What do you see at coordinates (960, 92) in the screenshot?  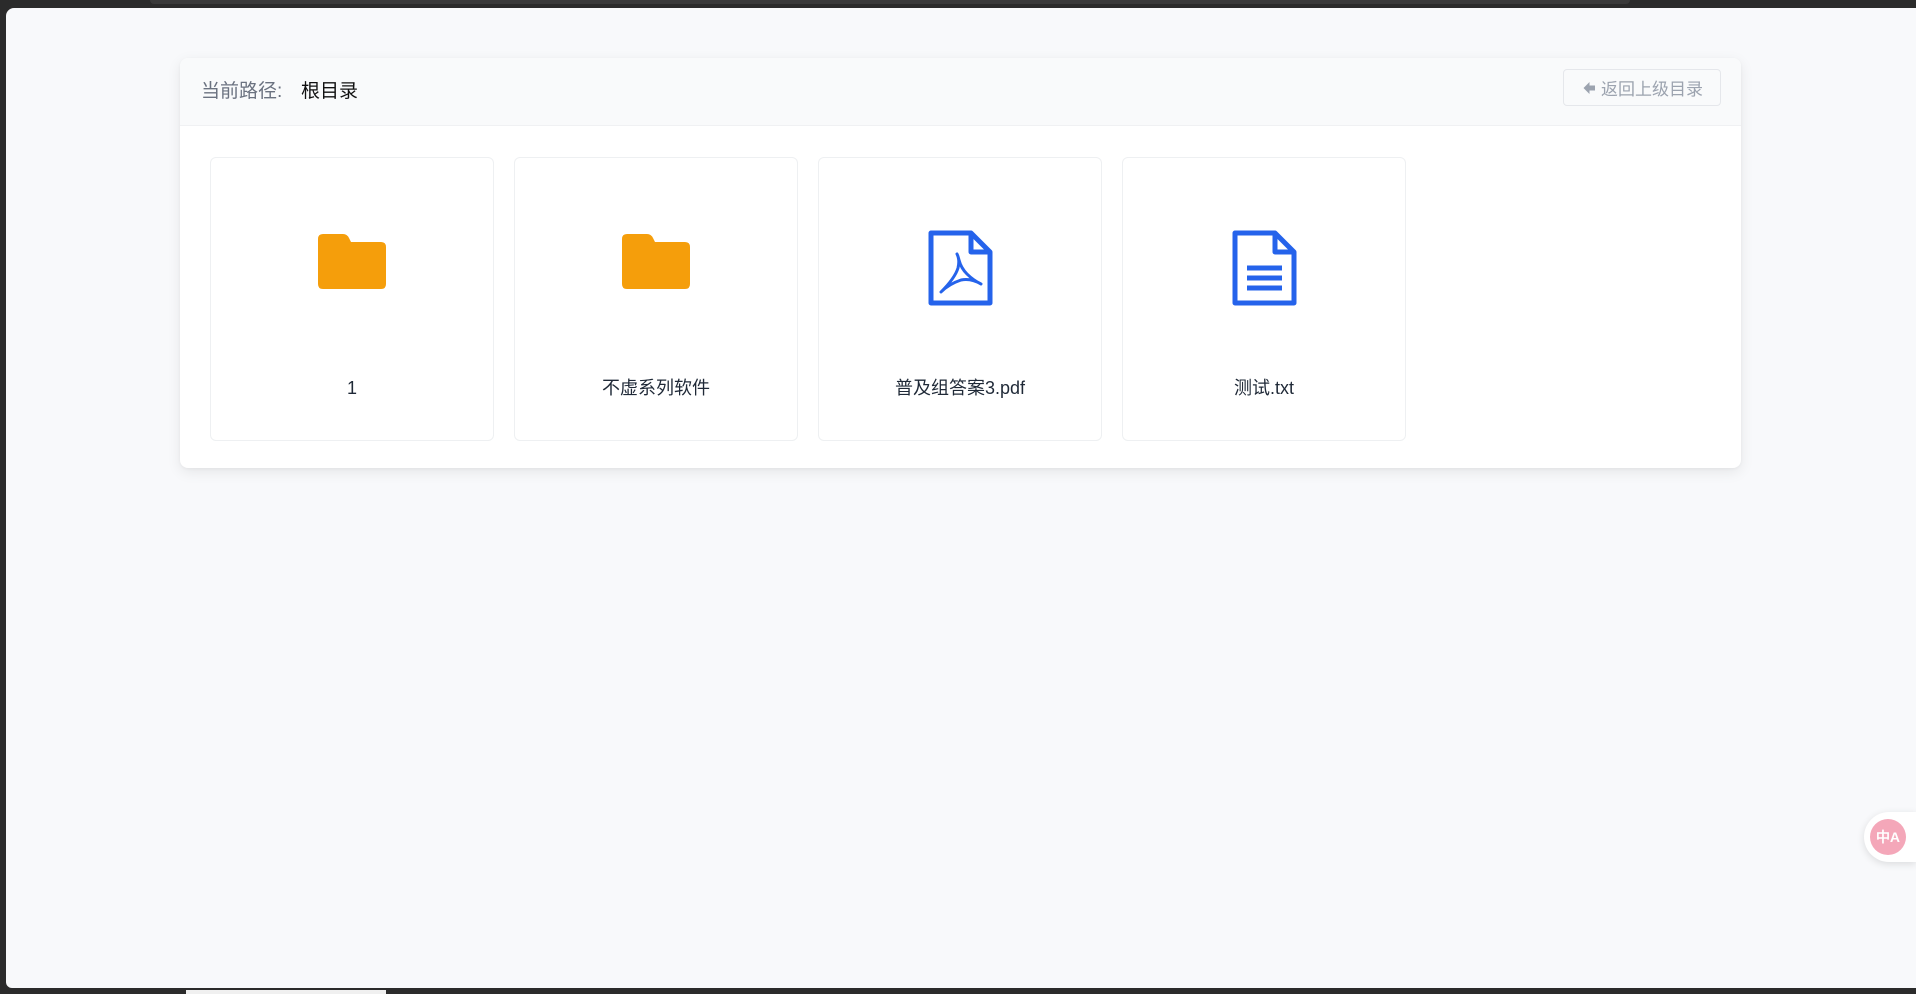 I see `file-browser-header: 当前路径: 根目录 返回上级目录` at bounding box center [960, 92].